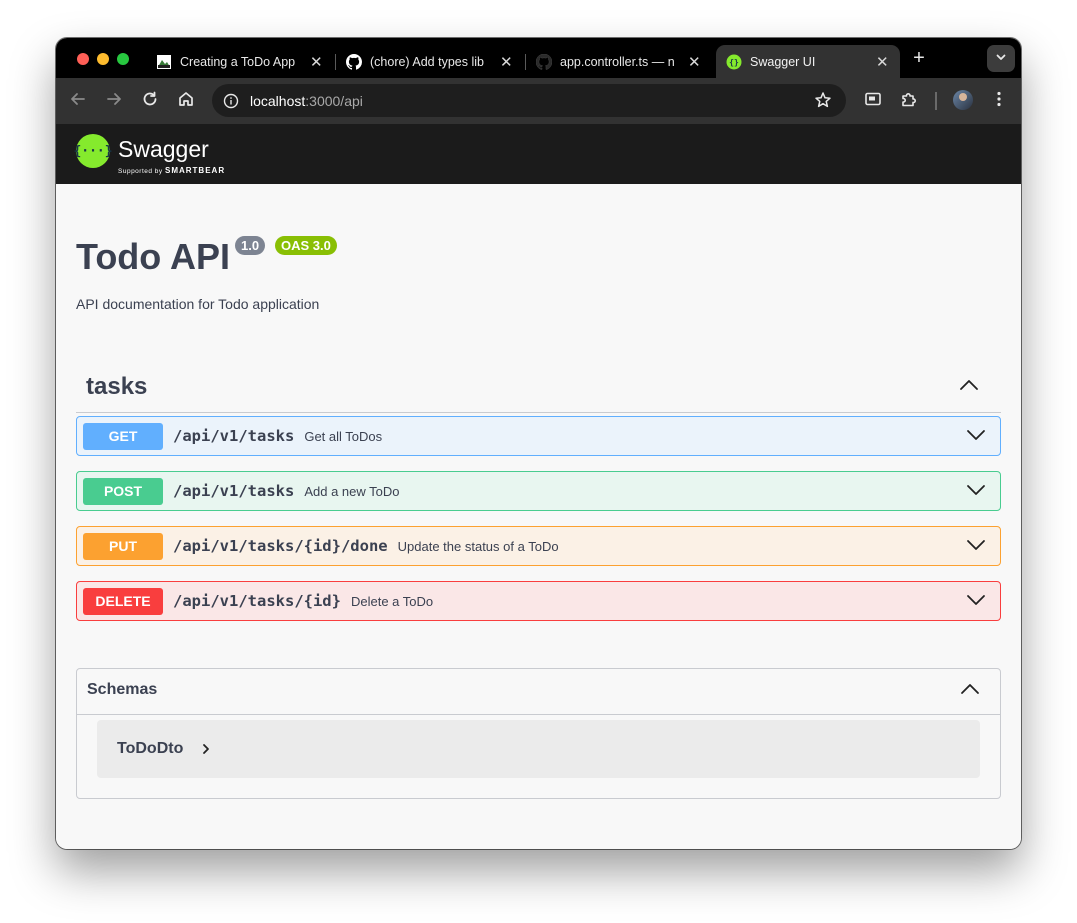  I want to click on supported-by-text: Supported by, so click(140, 171).